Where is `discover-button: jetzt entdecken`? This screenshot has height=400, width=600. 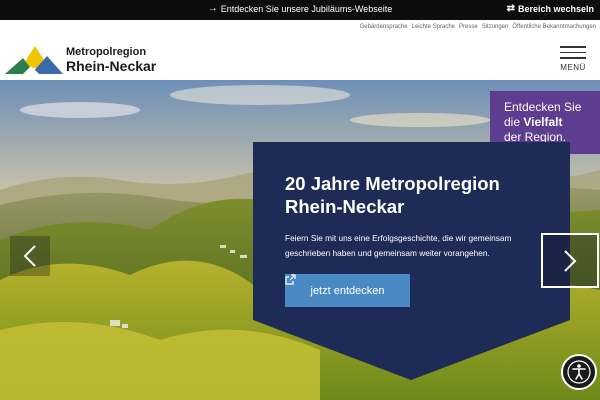
discover-button: jetzt entdecken is located at coordinates (347, 290).